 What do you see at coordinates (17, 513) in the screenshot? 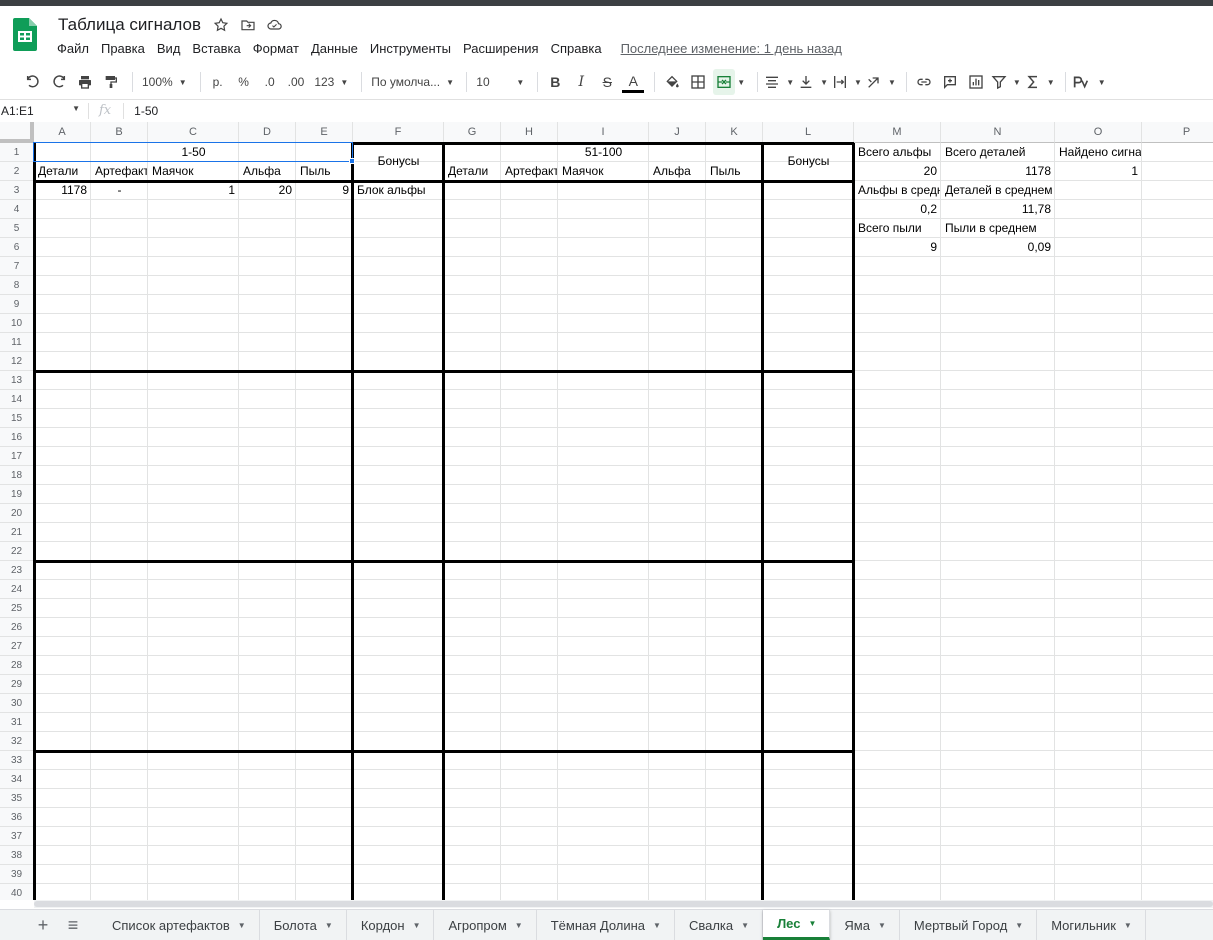
I see `row-header: 20` at bounding box center [17, 513].